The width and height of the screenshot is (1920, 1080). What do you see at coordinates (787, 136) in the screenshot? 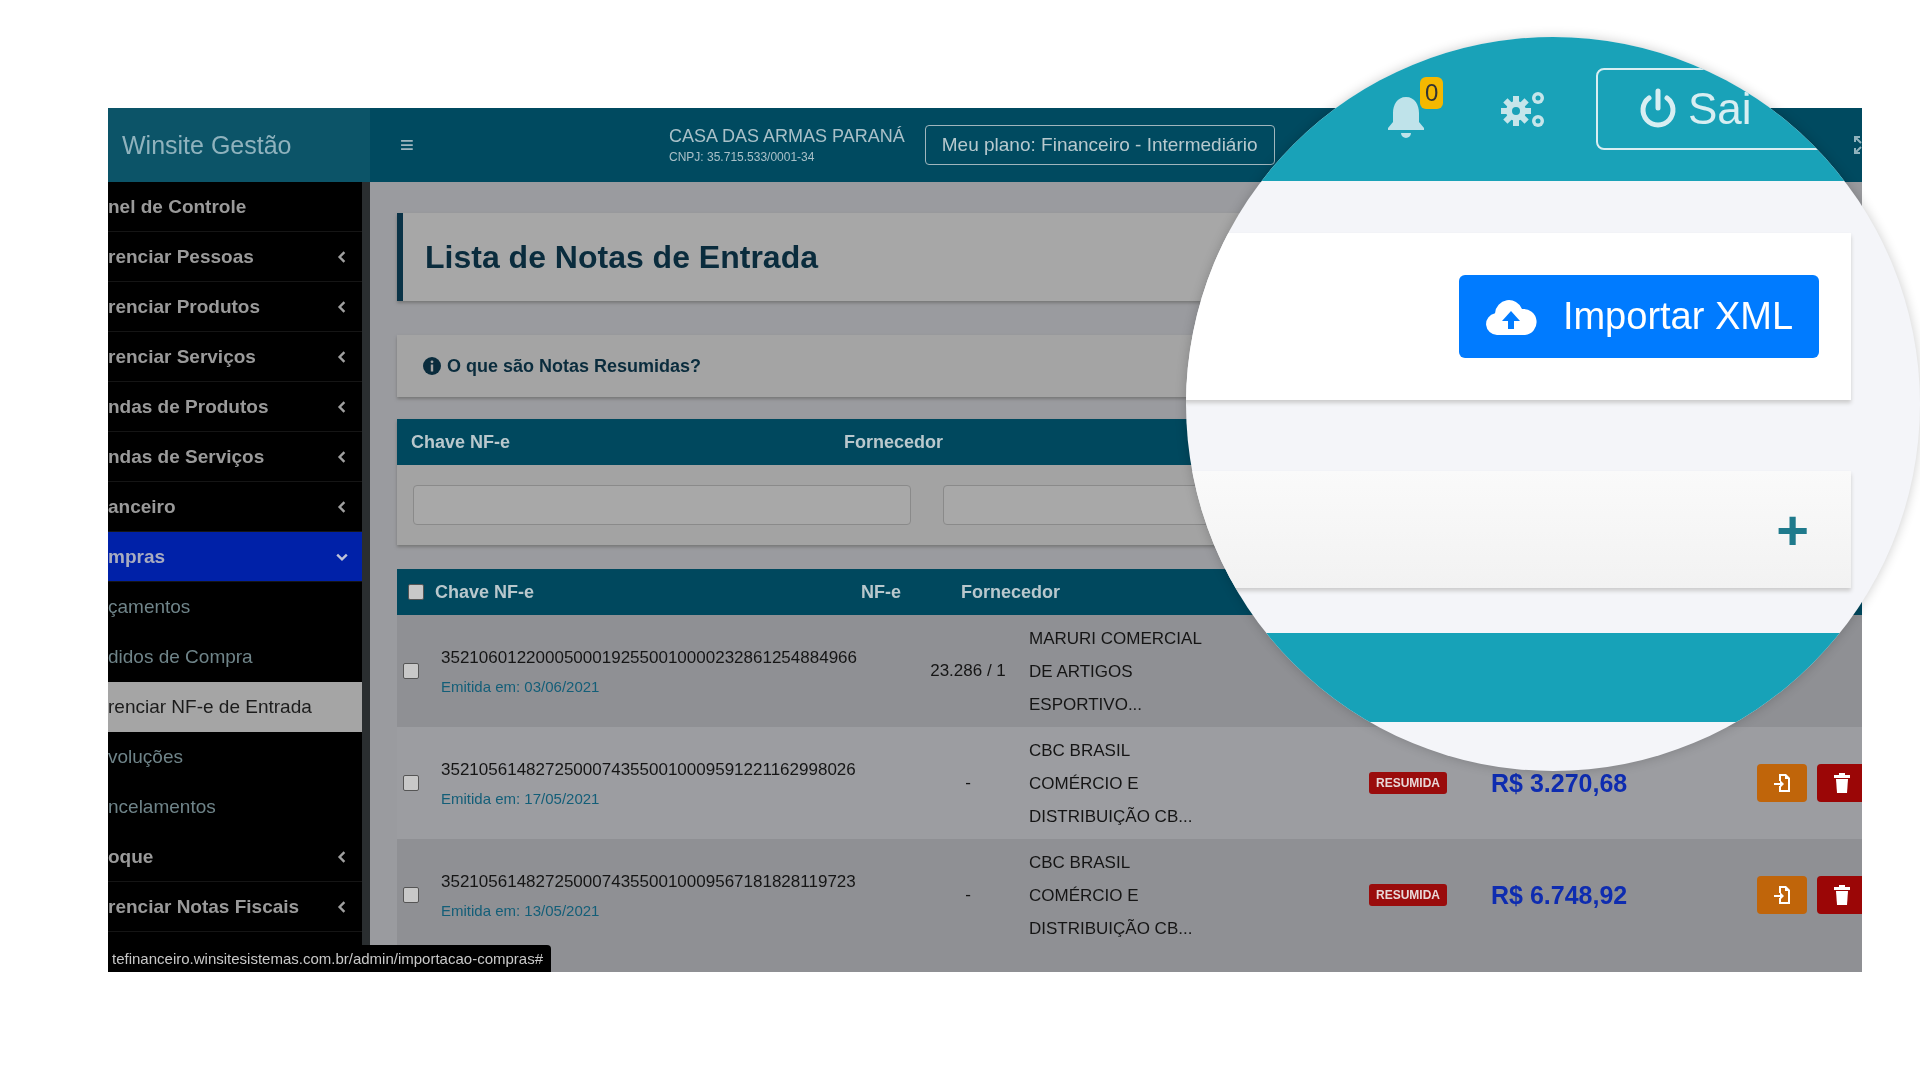
I see `company-name: CASA DAS ARMAS PARANÁ` at bounding box center [787, 136].